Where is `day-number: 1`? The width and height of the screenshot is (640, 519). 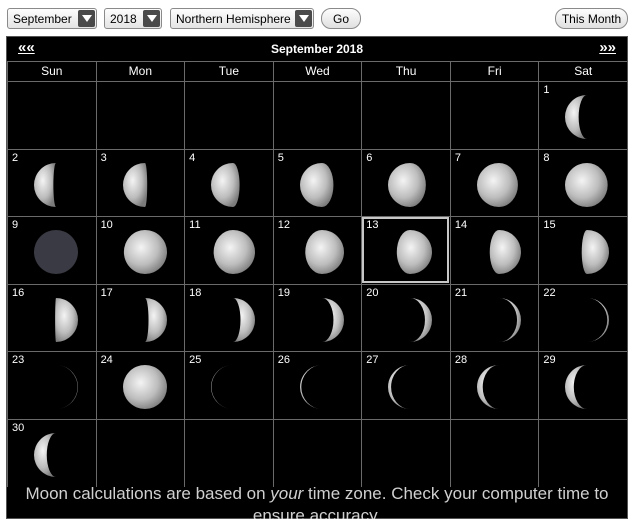
day-number: 1 is located at coordinates (546, 90).